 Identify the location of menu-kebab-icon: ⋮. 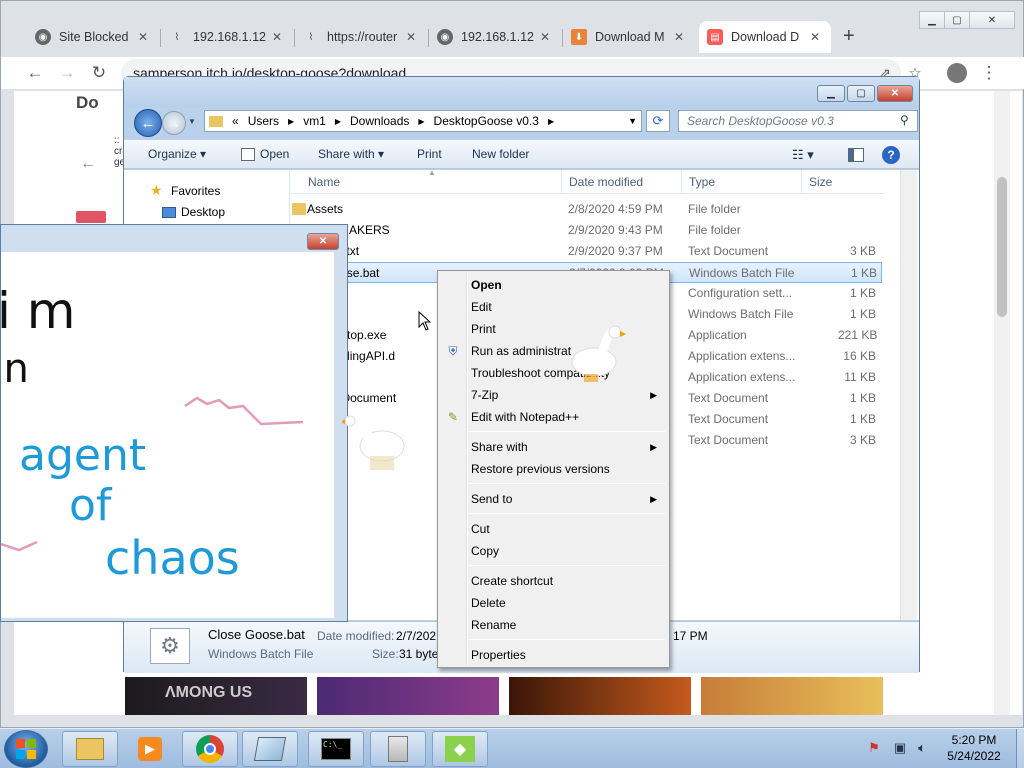
(989, 73).